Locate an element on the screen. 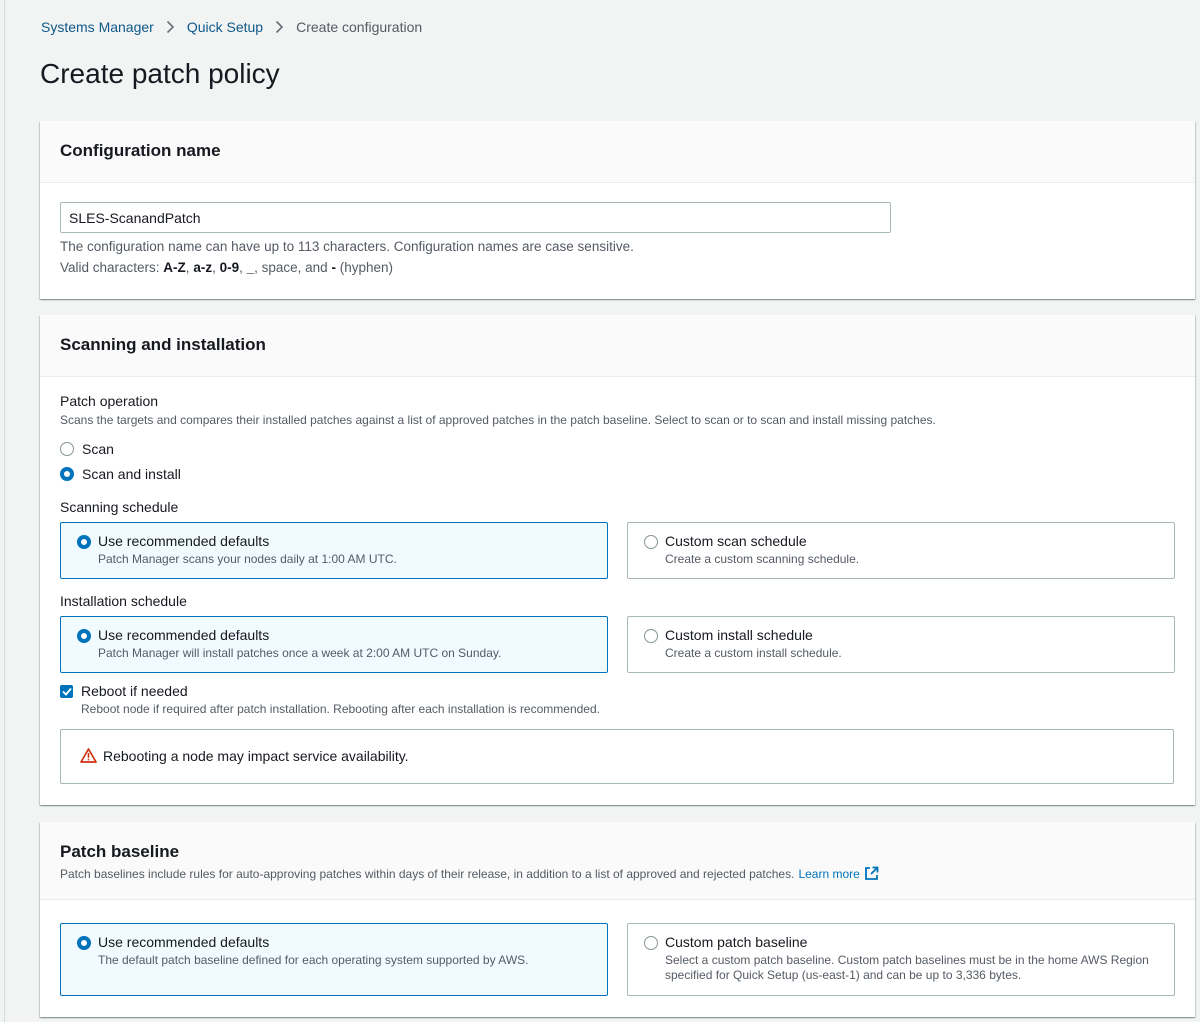 The height and width of the screenshot is (1022, 1200). panel-title: Scanning and installation is located at coordinates (163, 344).